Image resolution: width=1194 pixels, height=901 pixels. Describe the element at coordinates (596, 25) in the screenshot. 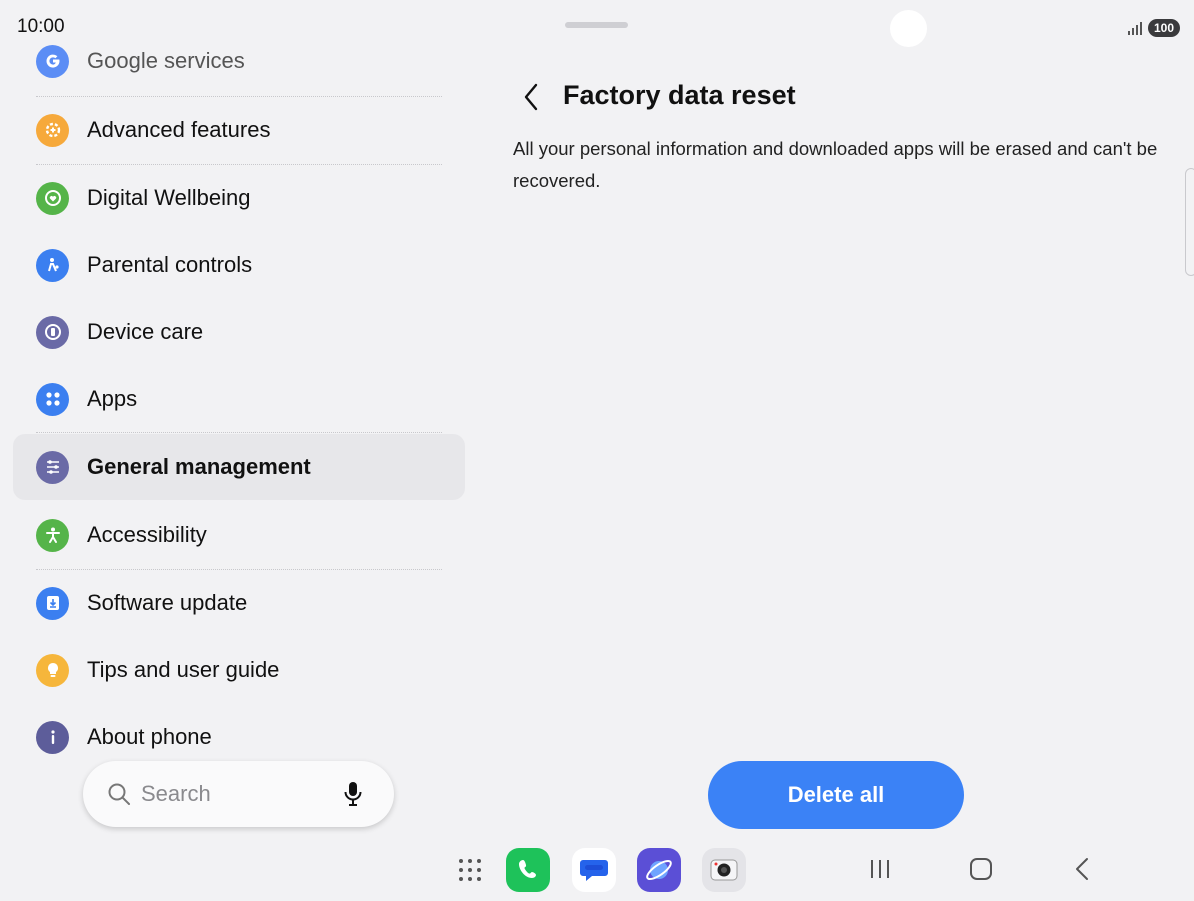

I see `drag-handle` at that location.